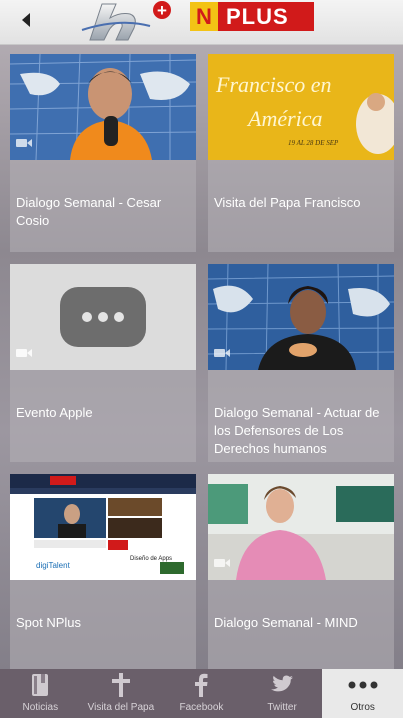 The image size is (403, 718). Describe the element at coordinates (257, 16) in the screenshot. I see `logo-plus: PLUS` at that location.